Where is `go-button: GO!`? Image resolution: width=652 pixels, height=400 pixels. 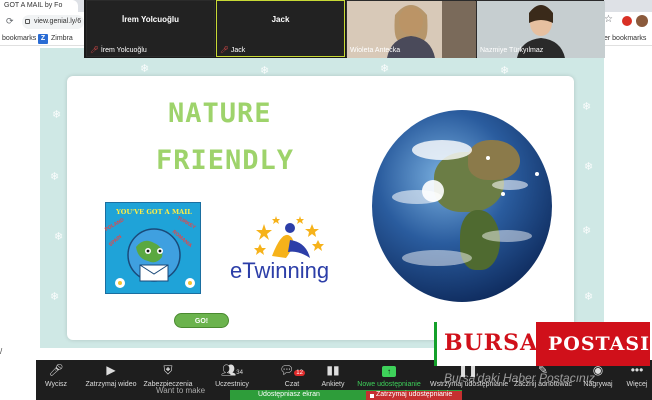
go-button: GO! is located at coordinates (201, 320).